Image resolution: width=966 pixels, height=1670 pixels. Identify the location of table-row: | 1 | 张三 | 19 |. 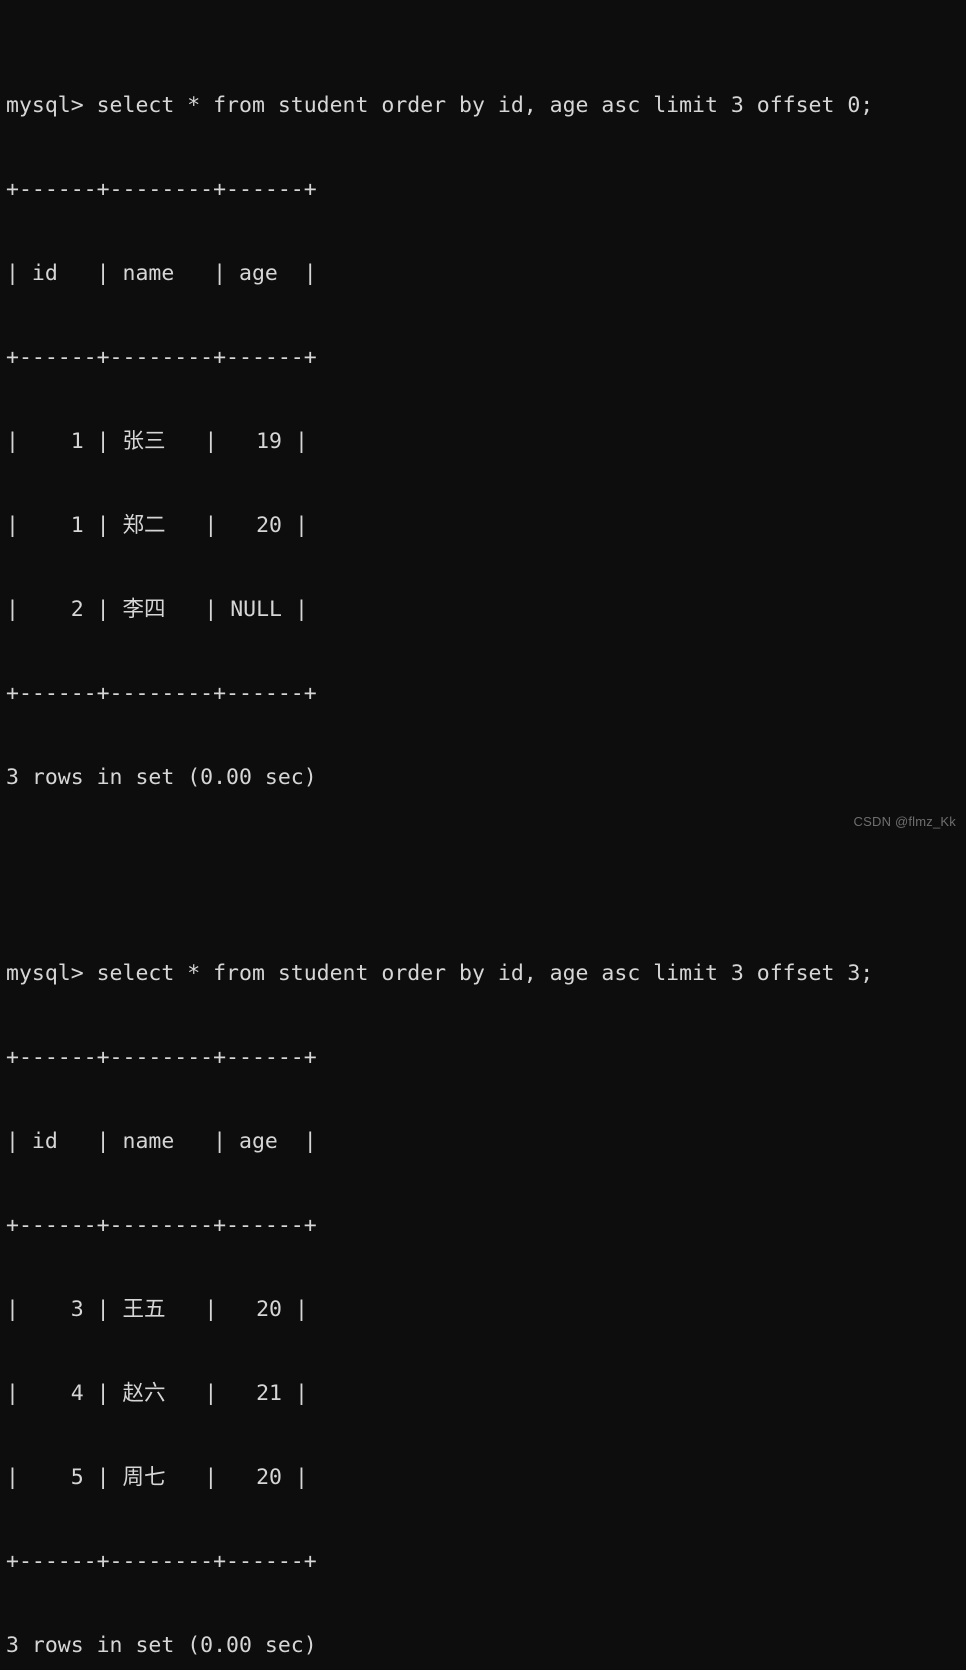
(157, 441).